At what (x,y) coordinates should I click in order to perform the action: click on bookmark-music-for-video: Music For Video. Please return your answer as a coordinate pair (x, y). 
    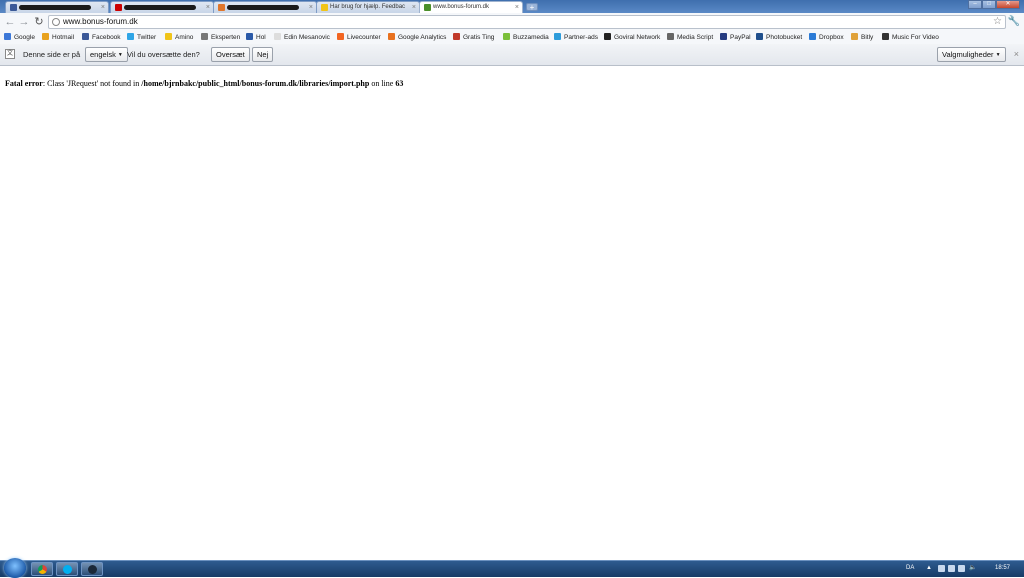
    Looking at the image, I should click on (910, 37).